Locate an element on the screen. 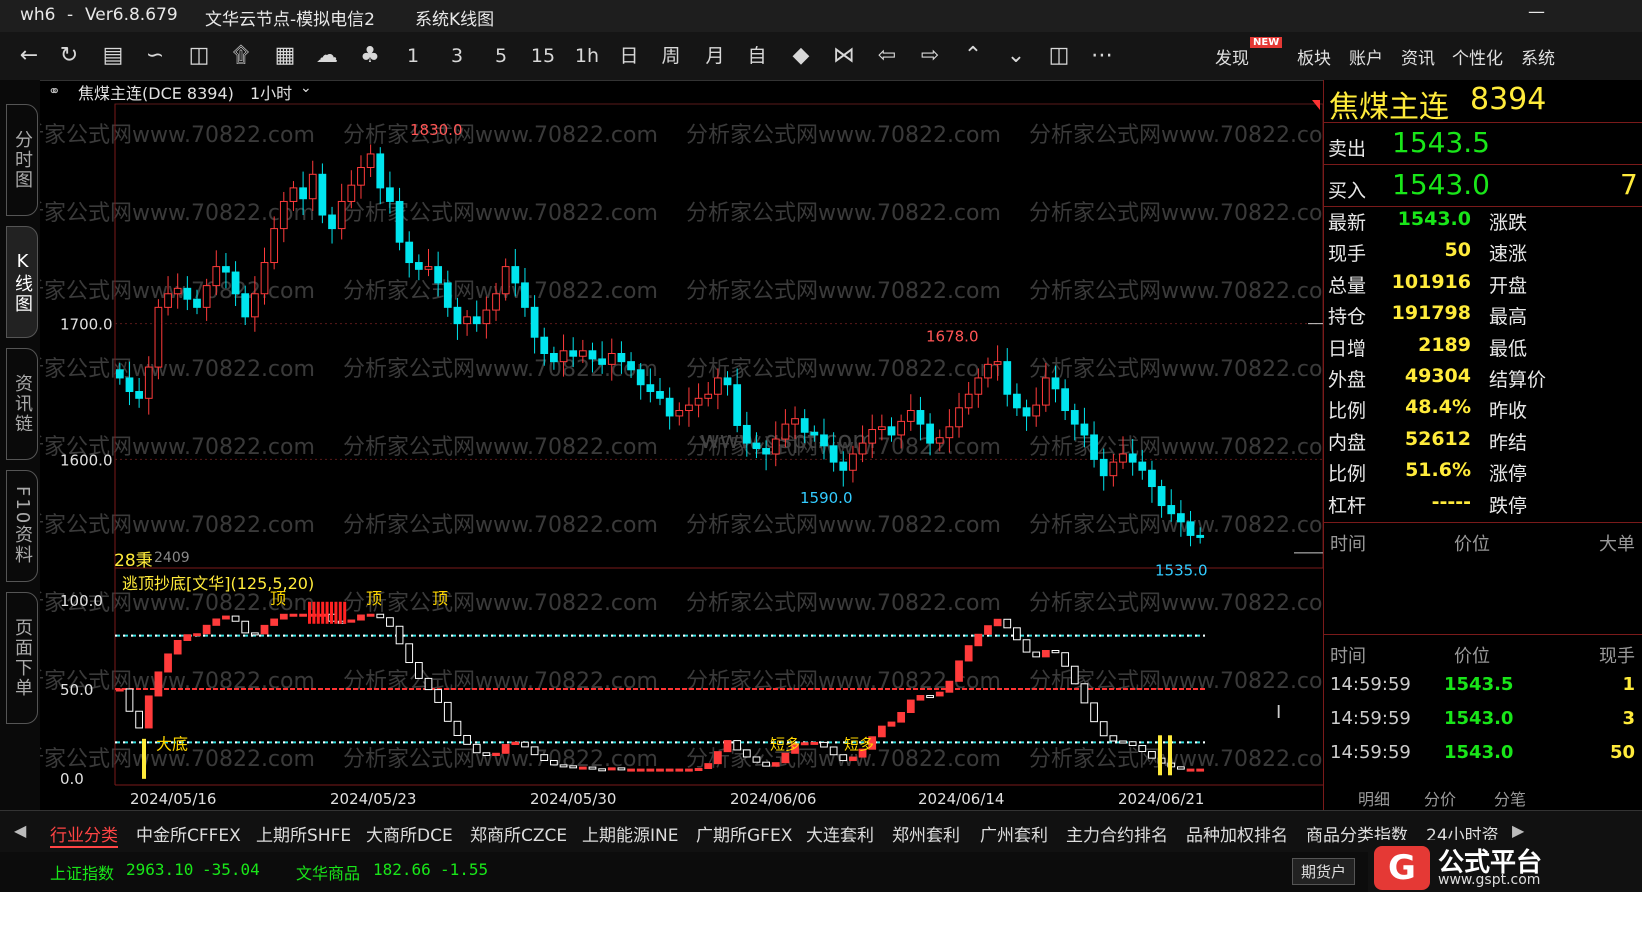  indicator-name: 逃顶抄底[文华](125,5,20) is located at coordinates (218, 582).